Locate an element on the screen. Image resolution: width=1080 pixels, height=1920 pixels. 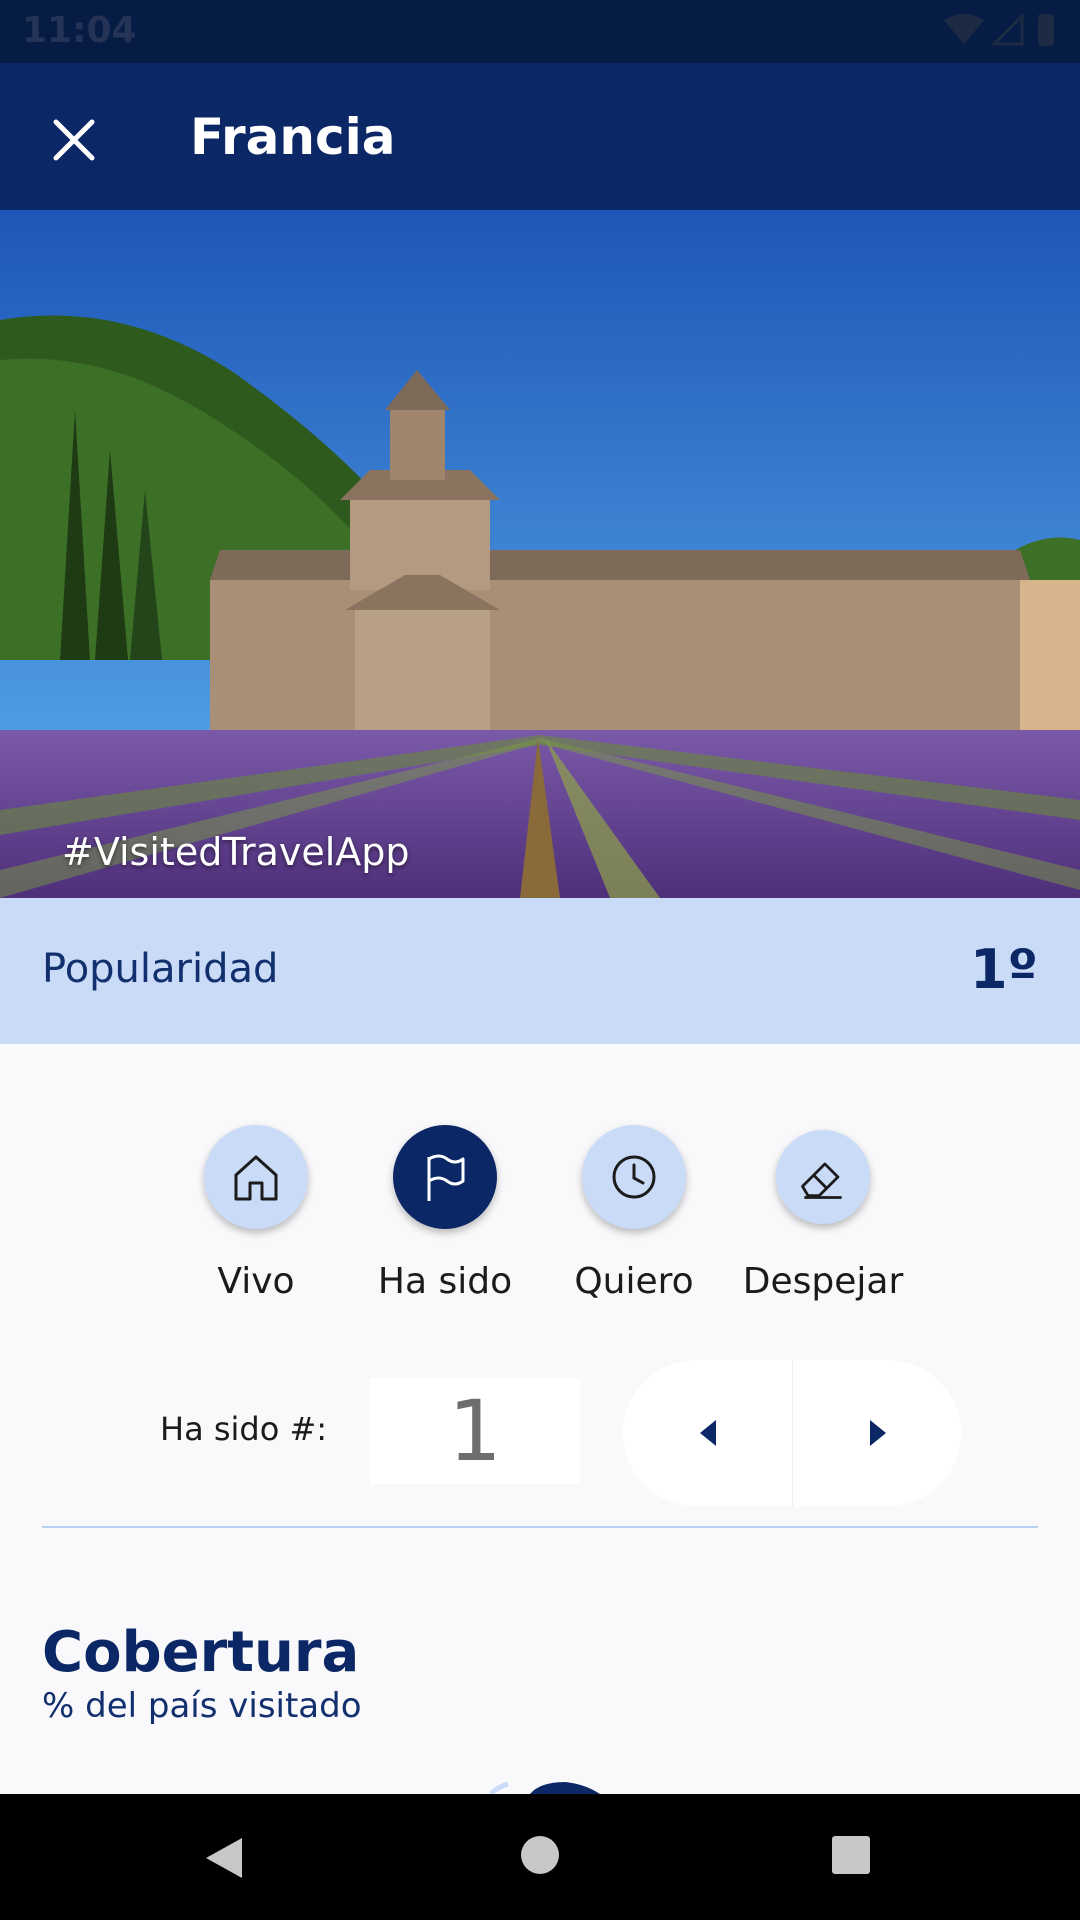
chevron-right-icon is located at coordinates (877, 1433).